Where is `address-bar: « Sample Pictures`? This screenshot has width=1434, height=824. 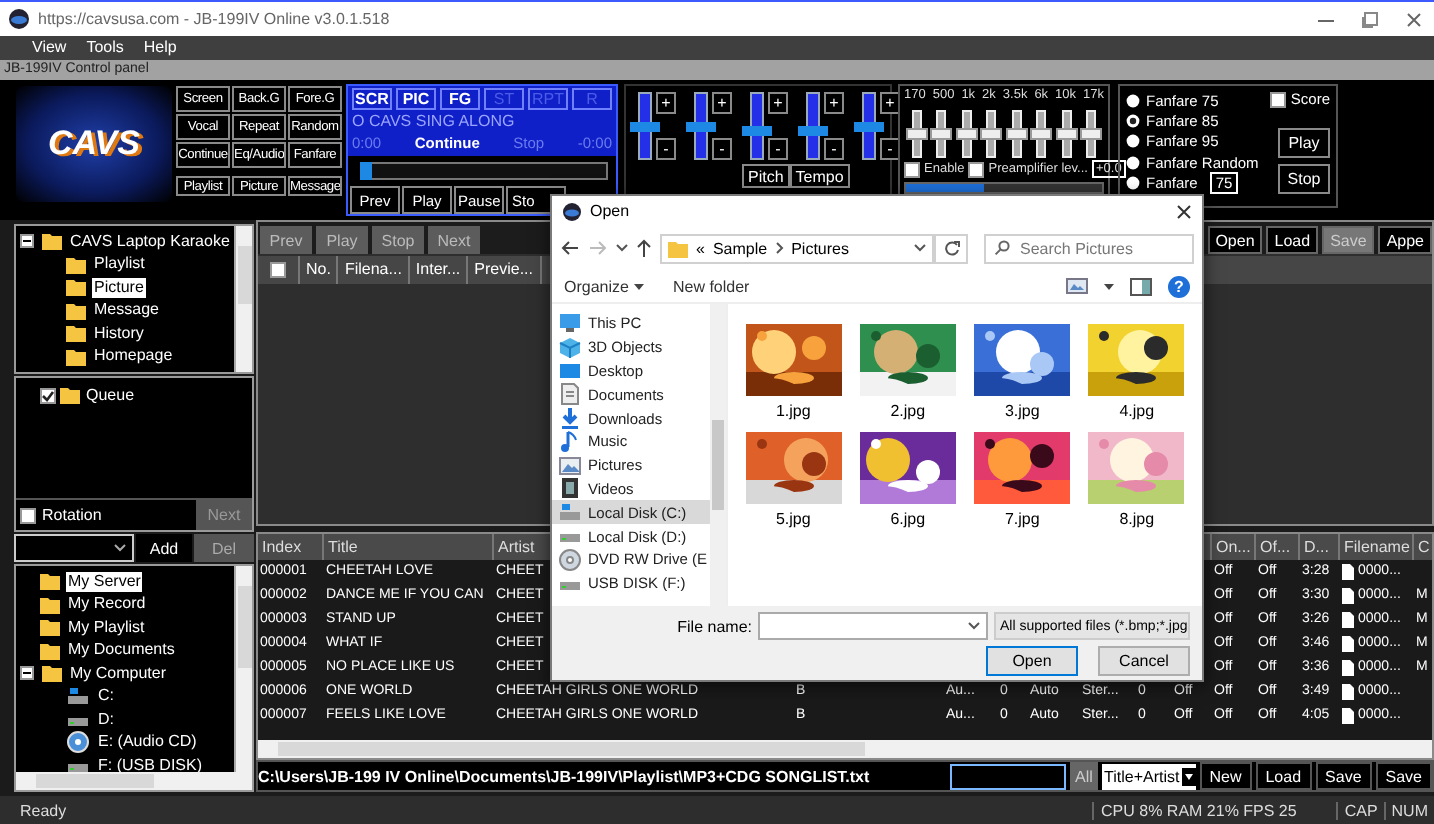
address-bar: « Sample Pictures is located at coordinates (797, 248).